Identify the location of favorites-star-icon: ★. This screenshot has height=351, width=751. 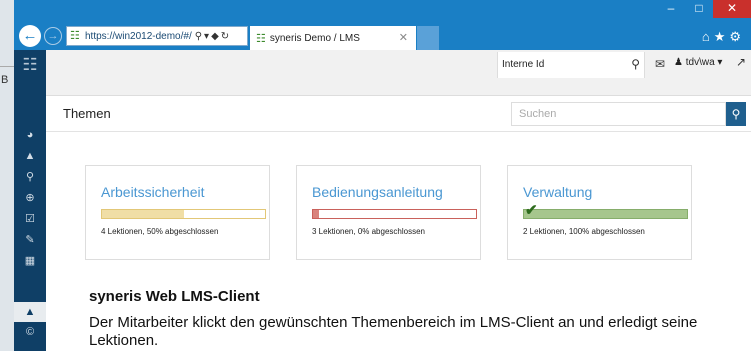
(722, 36).